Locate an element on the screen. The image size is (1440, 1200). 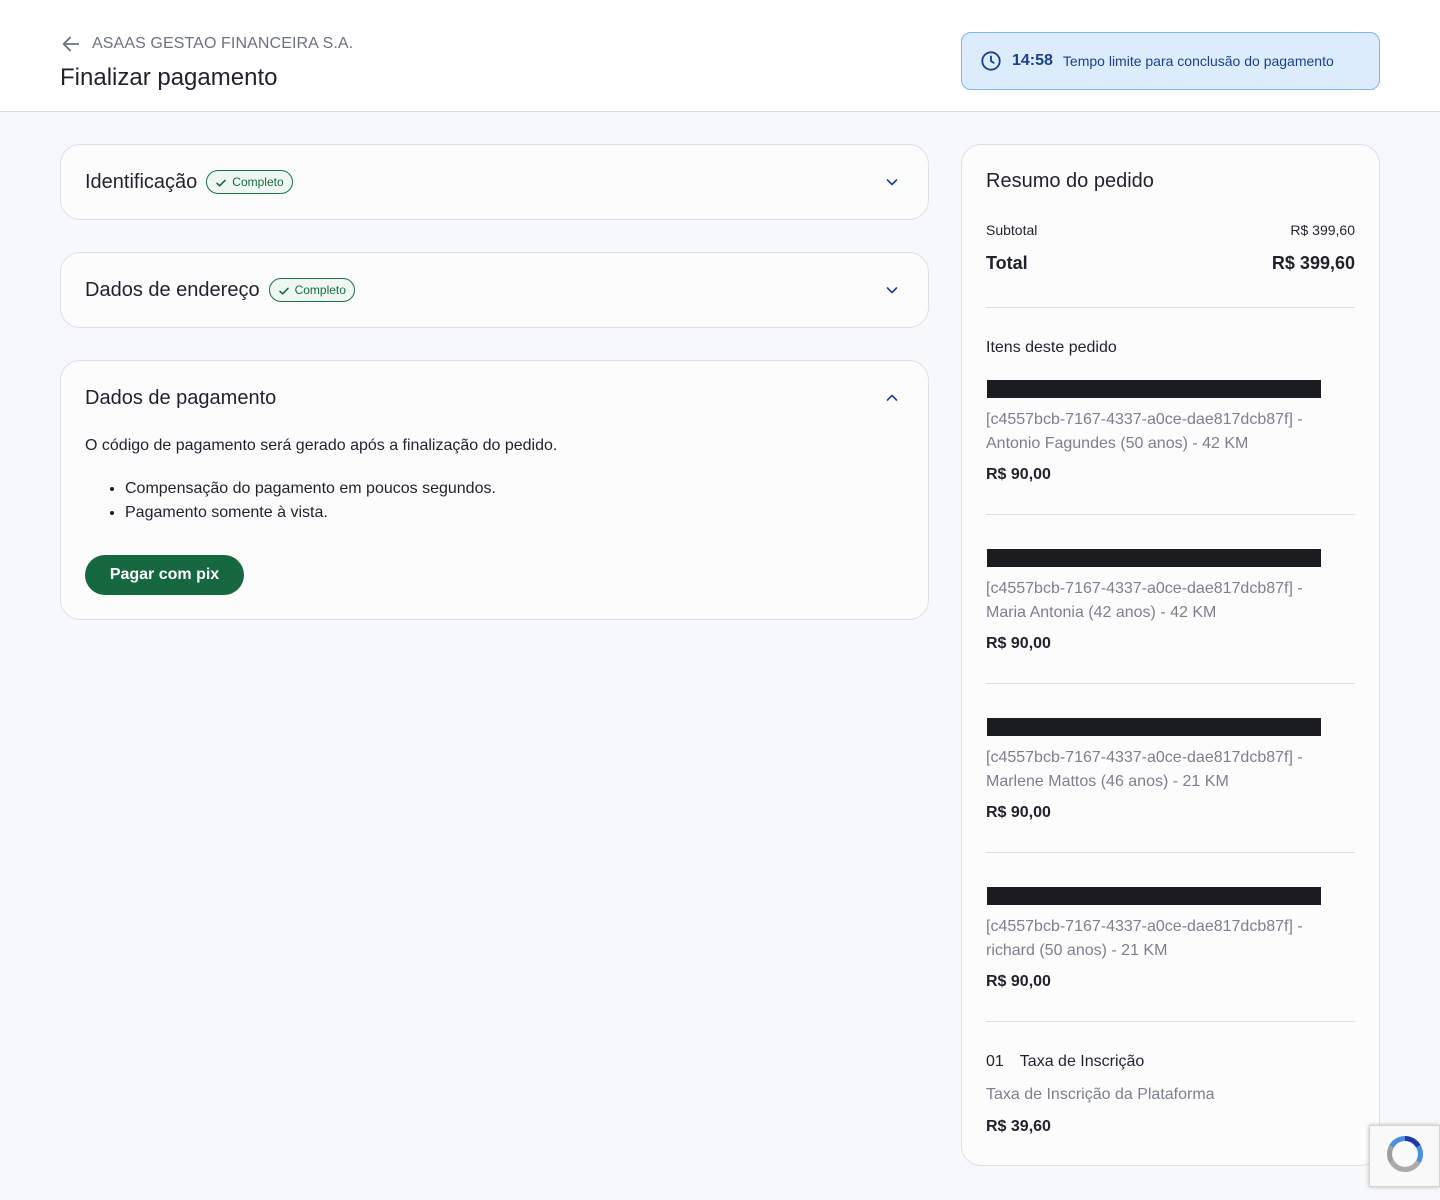
address-header: Dados de endereço Completo is located at coordinates (494, 290).